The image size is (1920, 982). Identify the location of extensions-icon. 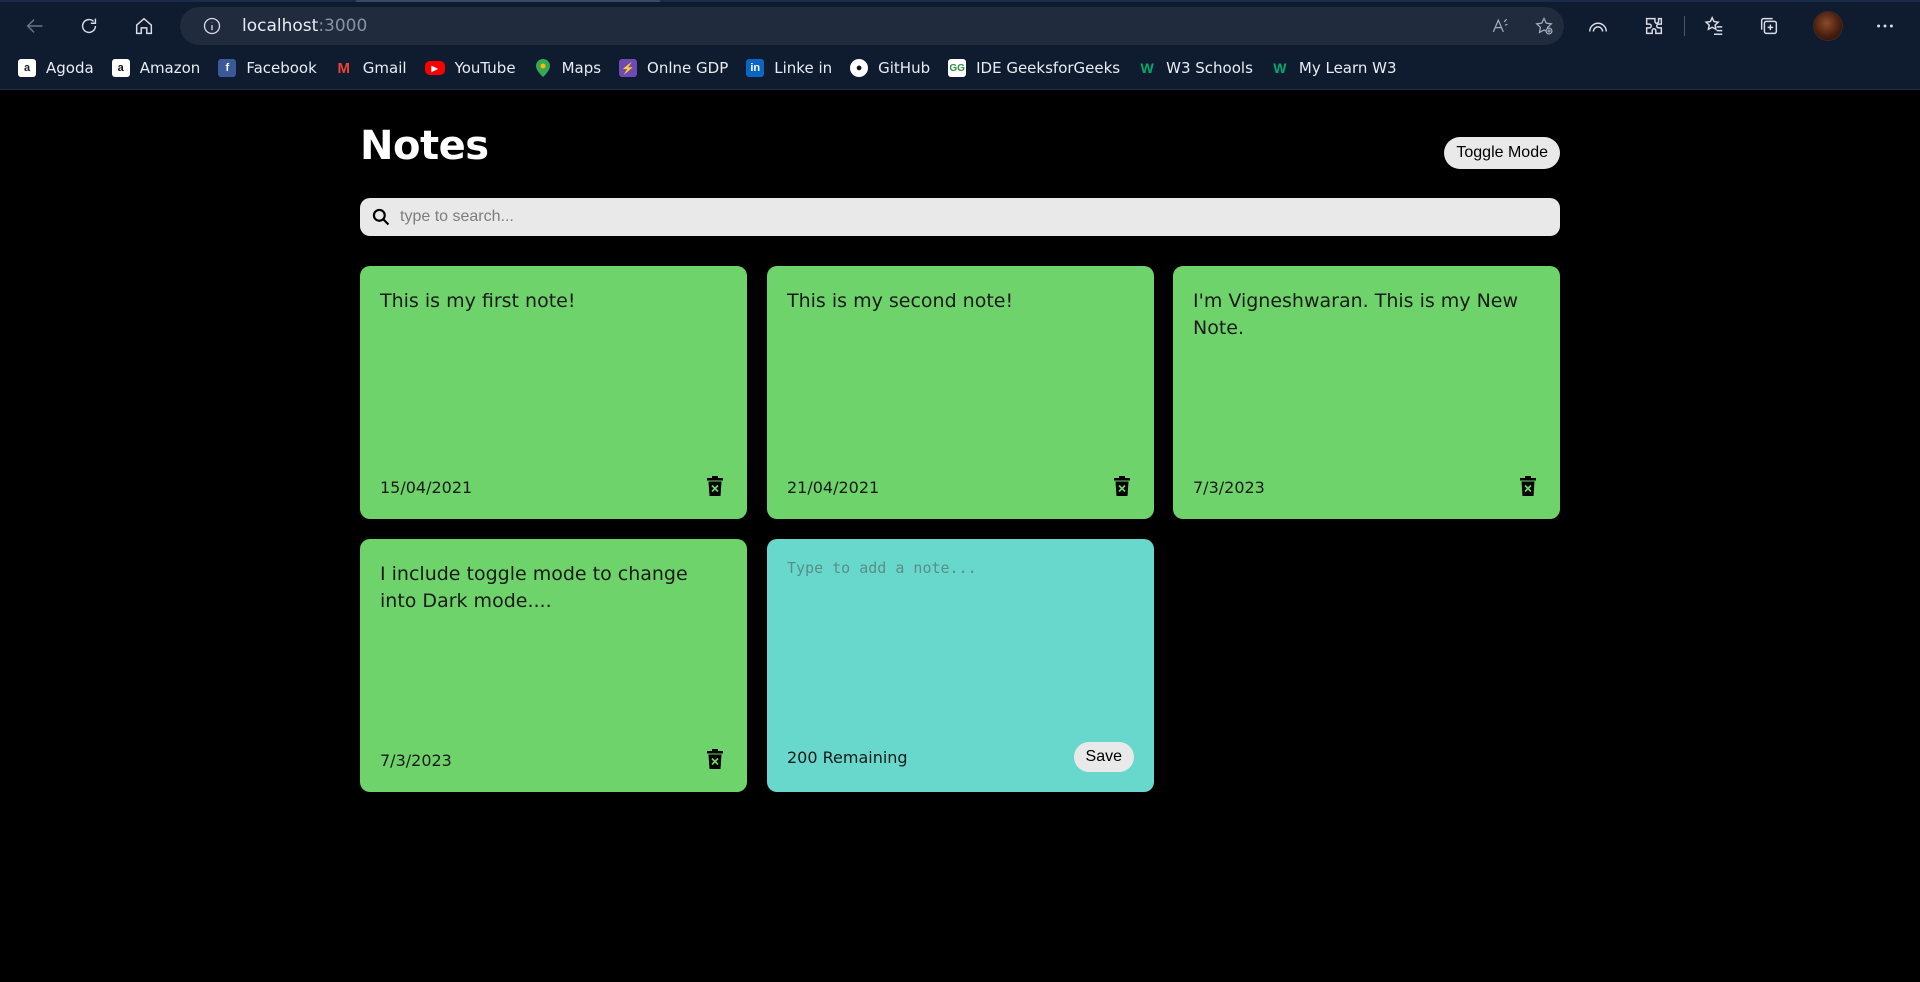
(1654, 26).